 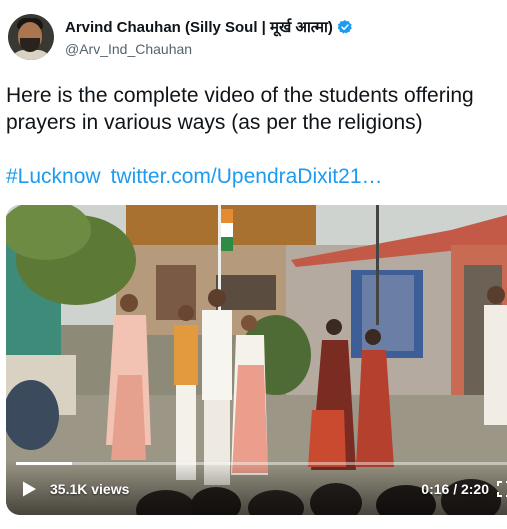 I want to click on play-icon, so click(x=29, y=489).